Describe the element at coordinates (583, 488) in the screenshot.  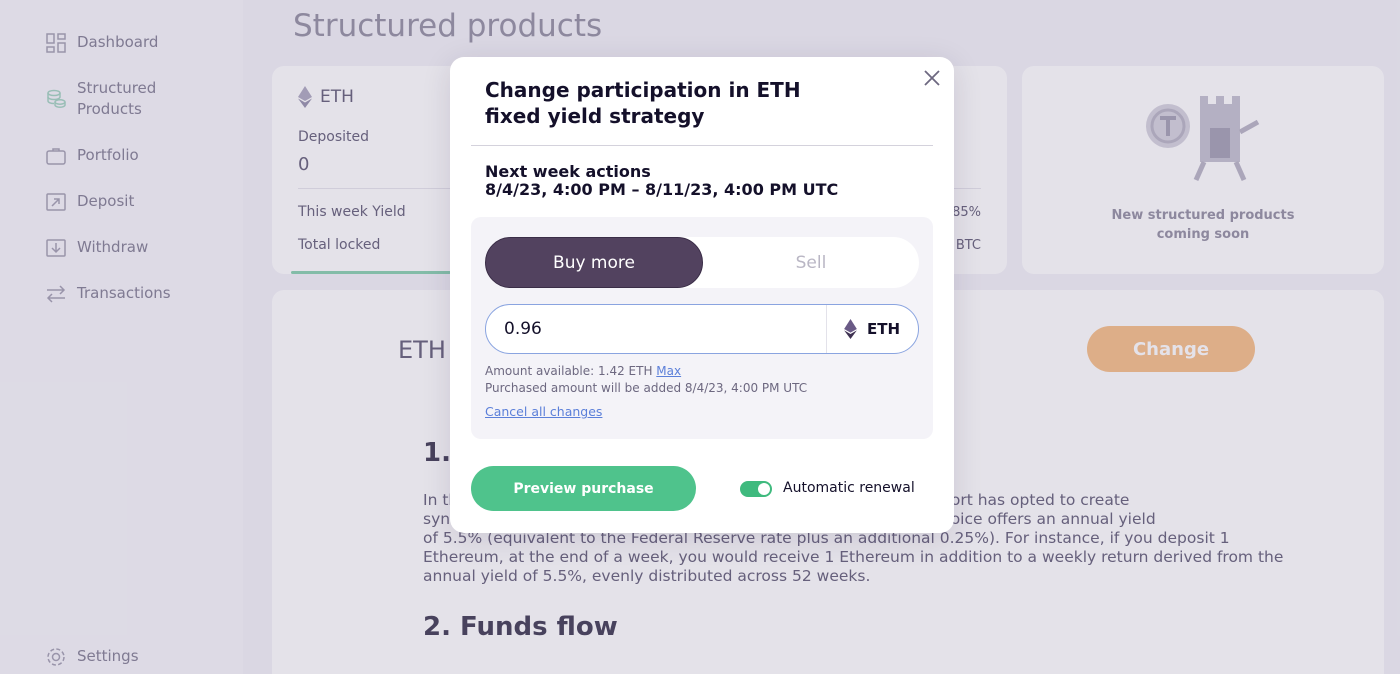
I see `preview-purchase-button: Preview purchase` at that location.